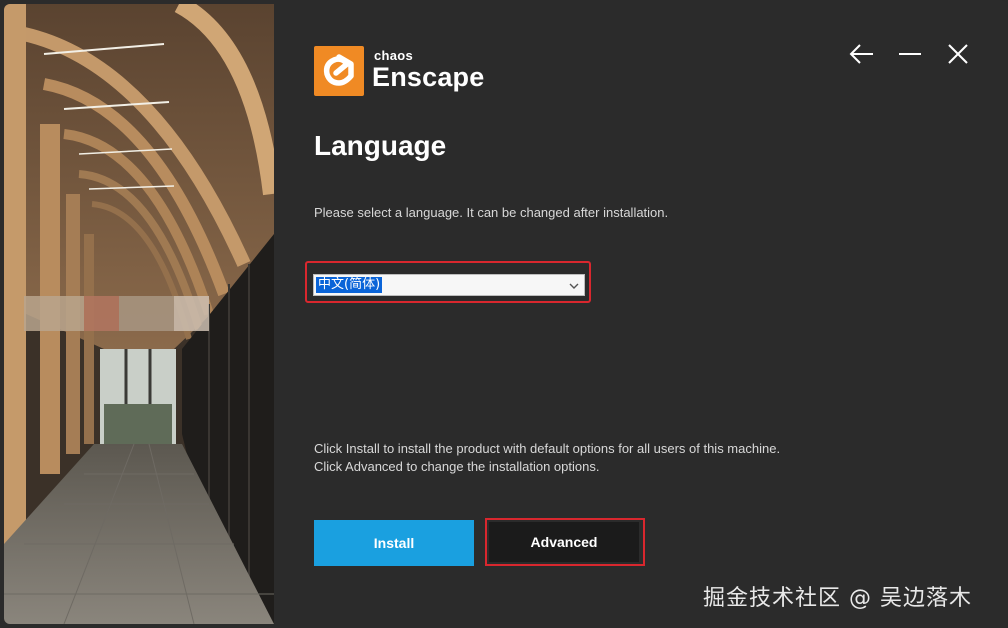 This screenshot has height=628, width=1008. What do you see at coordinates (449, 285) in the screenshot?
I see `language-select: 中文(简体)` at bounding box center [449, 285].